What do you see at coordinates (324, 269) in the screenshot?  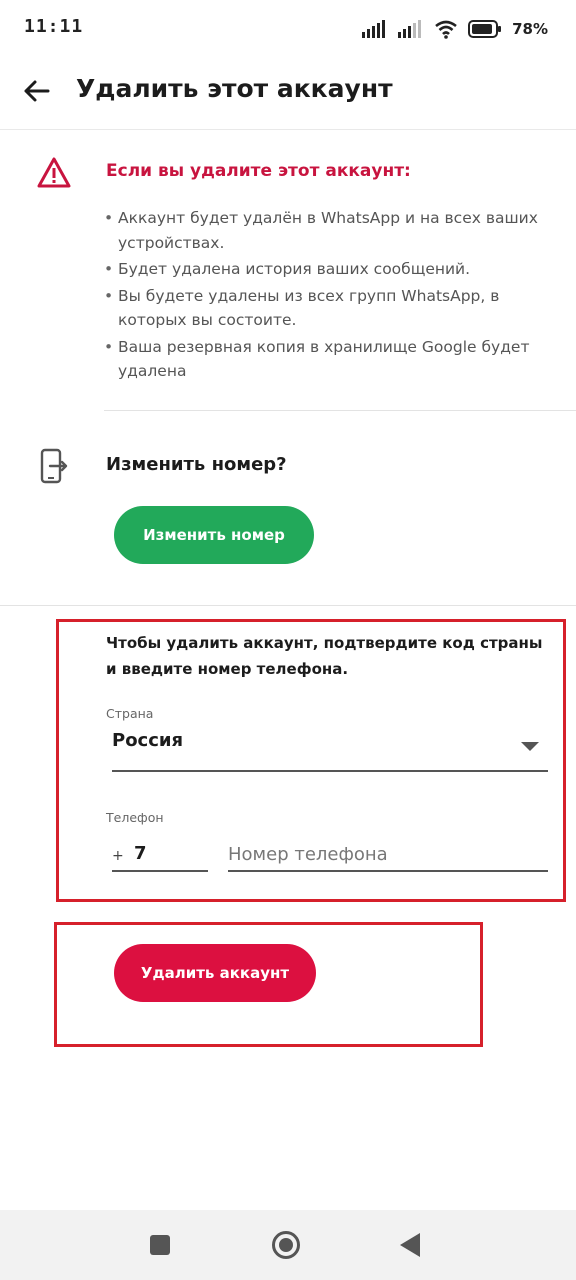 I see `warning-bullet: Будет удалена история ваших сообщений.` at bounding box center [324, 269].